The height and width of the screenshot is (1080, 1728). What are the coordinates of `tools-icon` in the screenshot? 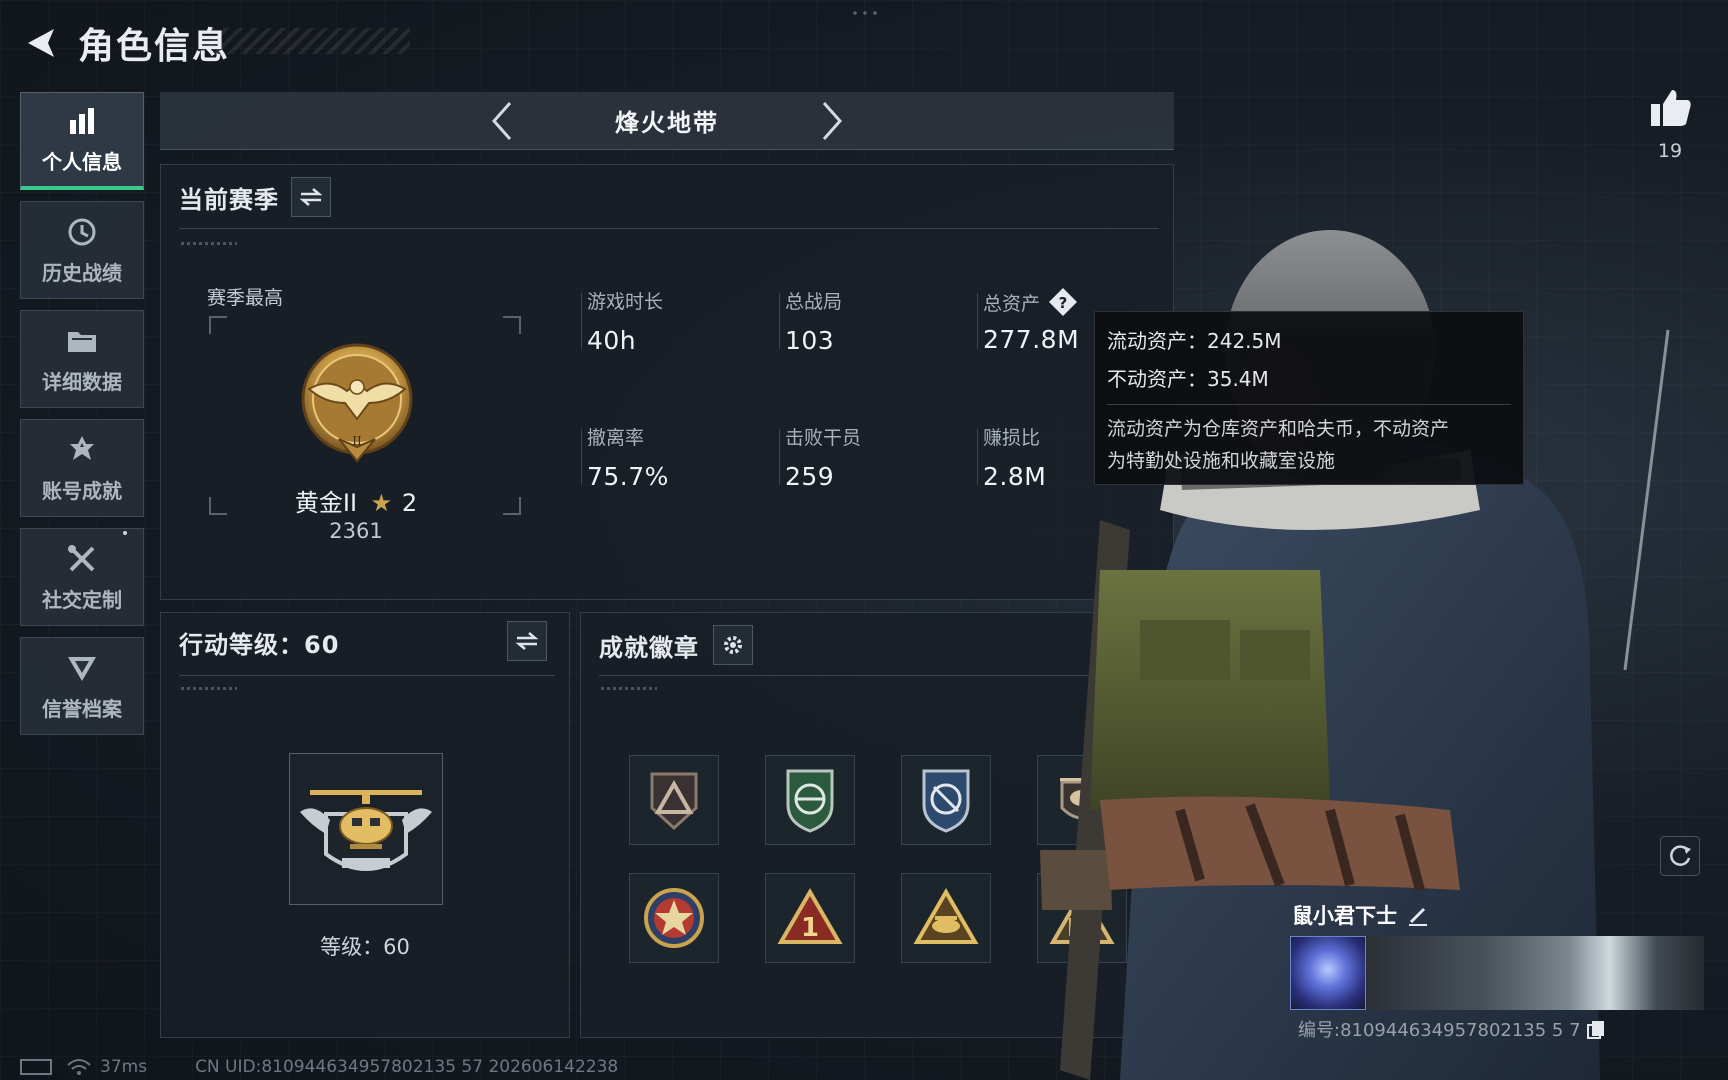 It's located at (82, 559).